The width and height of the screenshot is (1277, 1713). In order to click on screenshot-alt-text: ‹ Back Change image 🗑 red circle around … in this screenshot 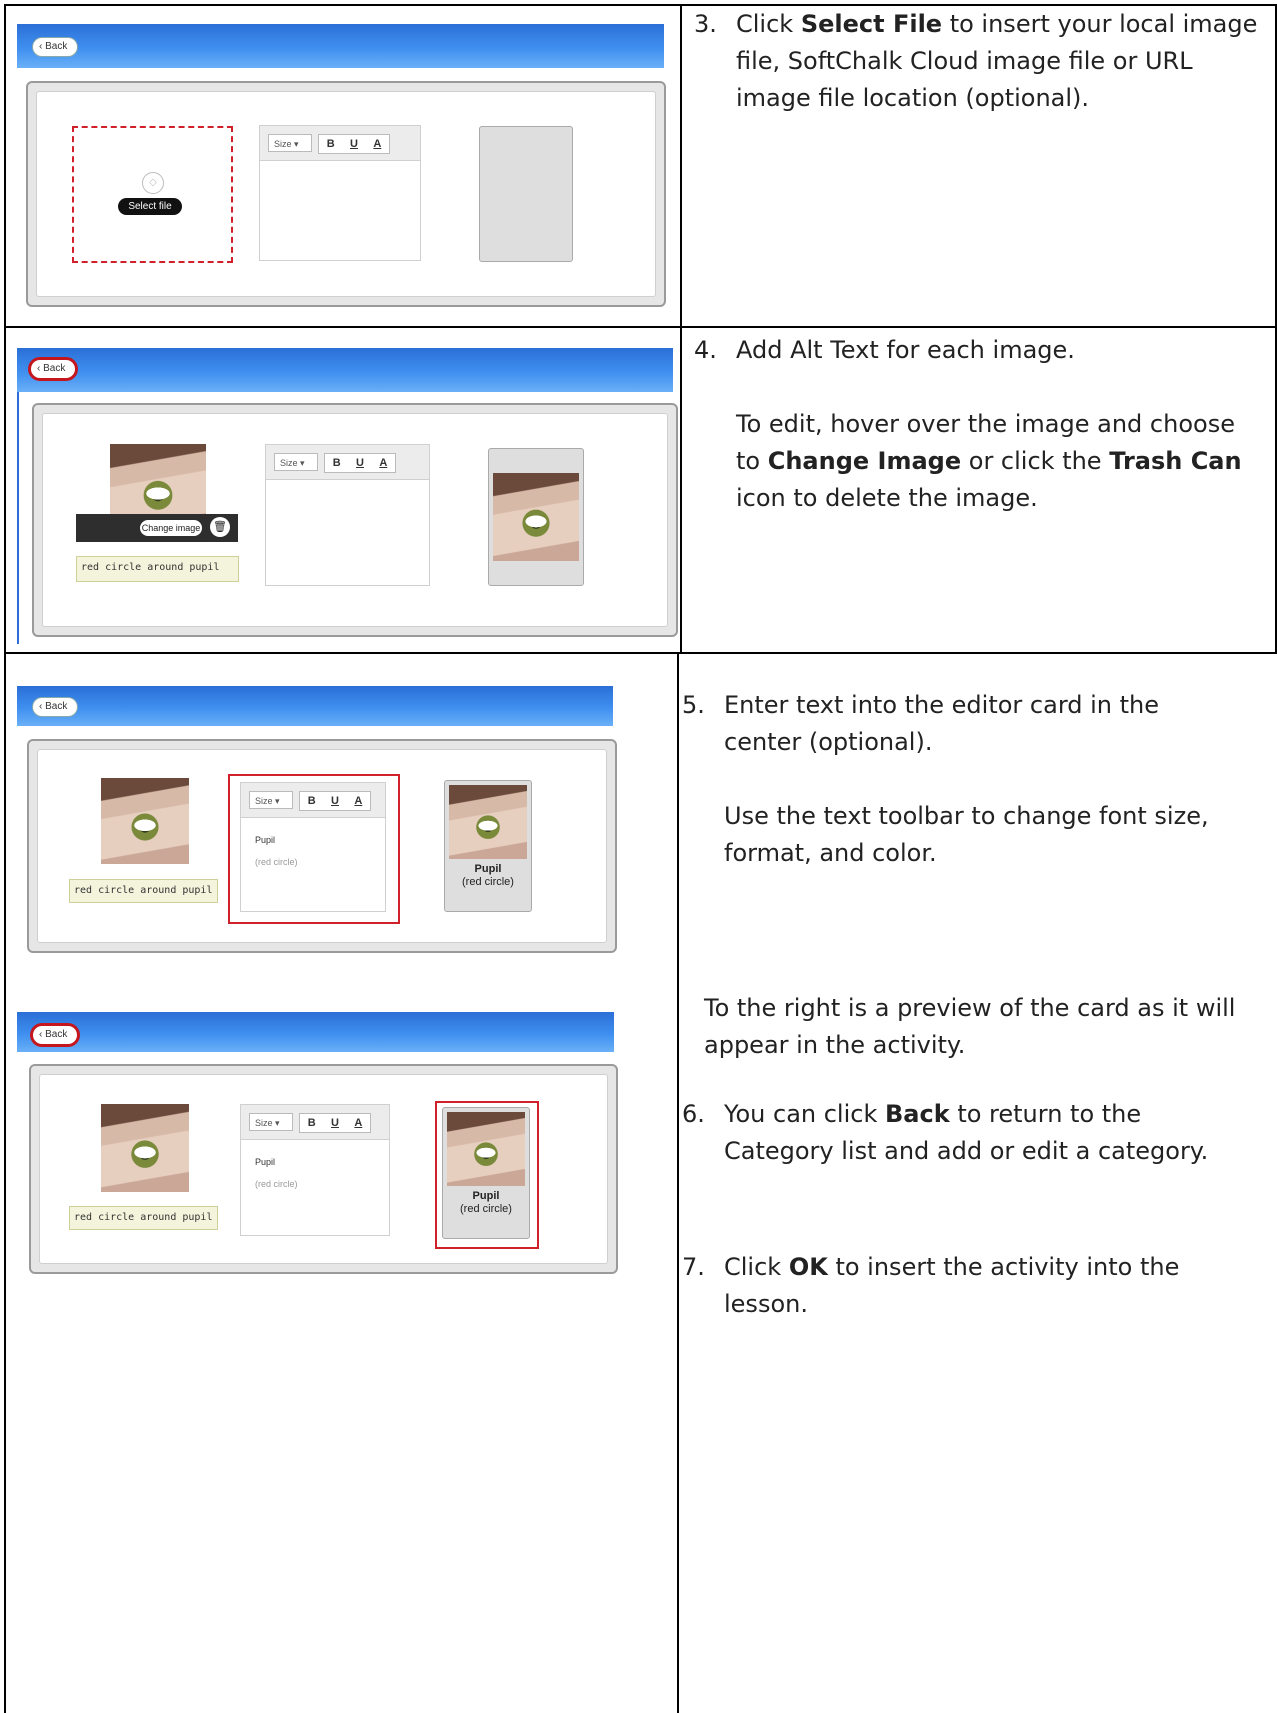, I will do `click(347, 496)`.